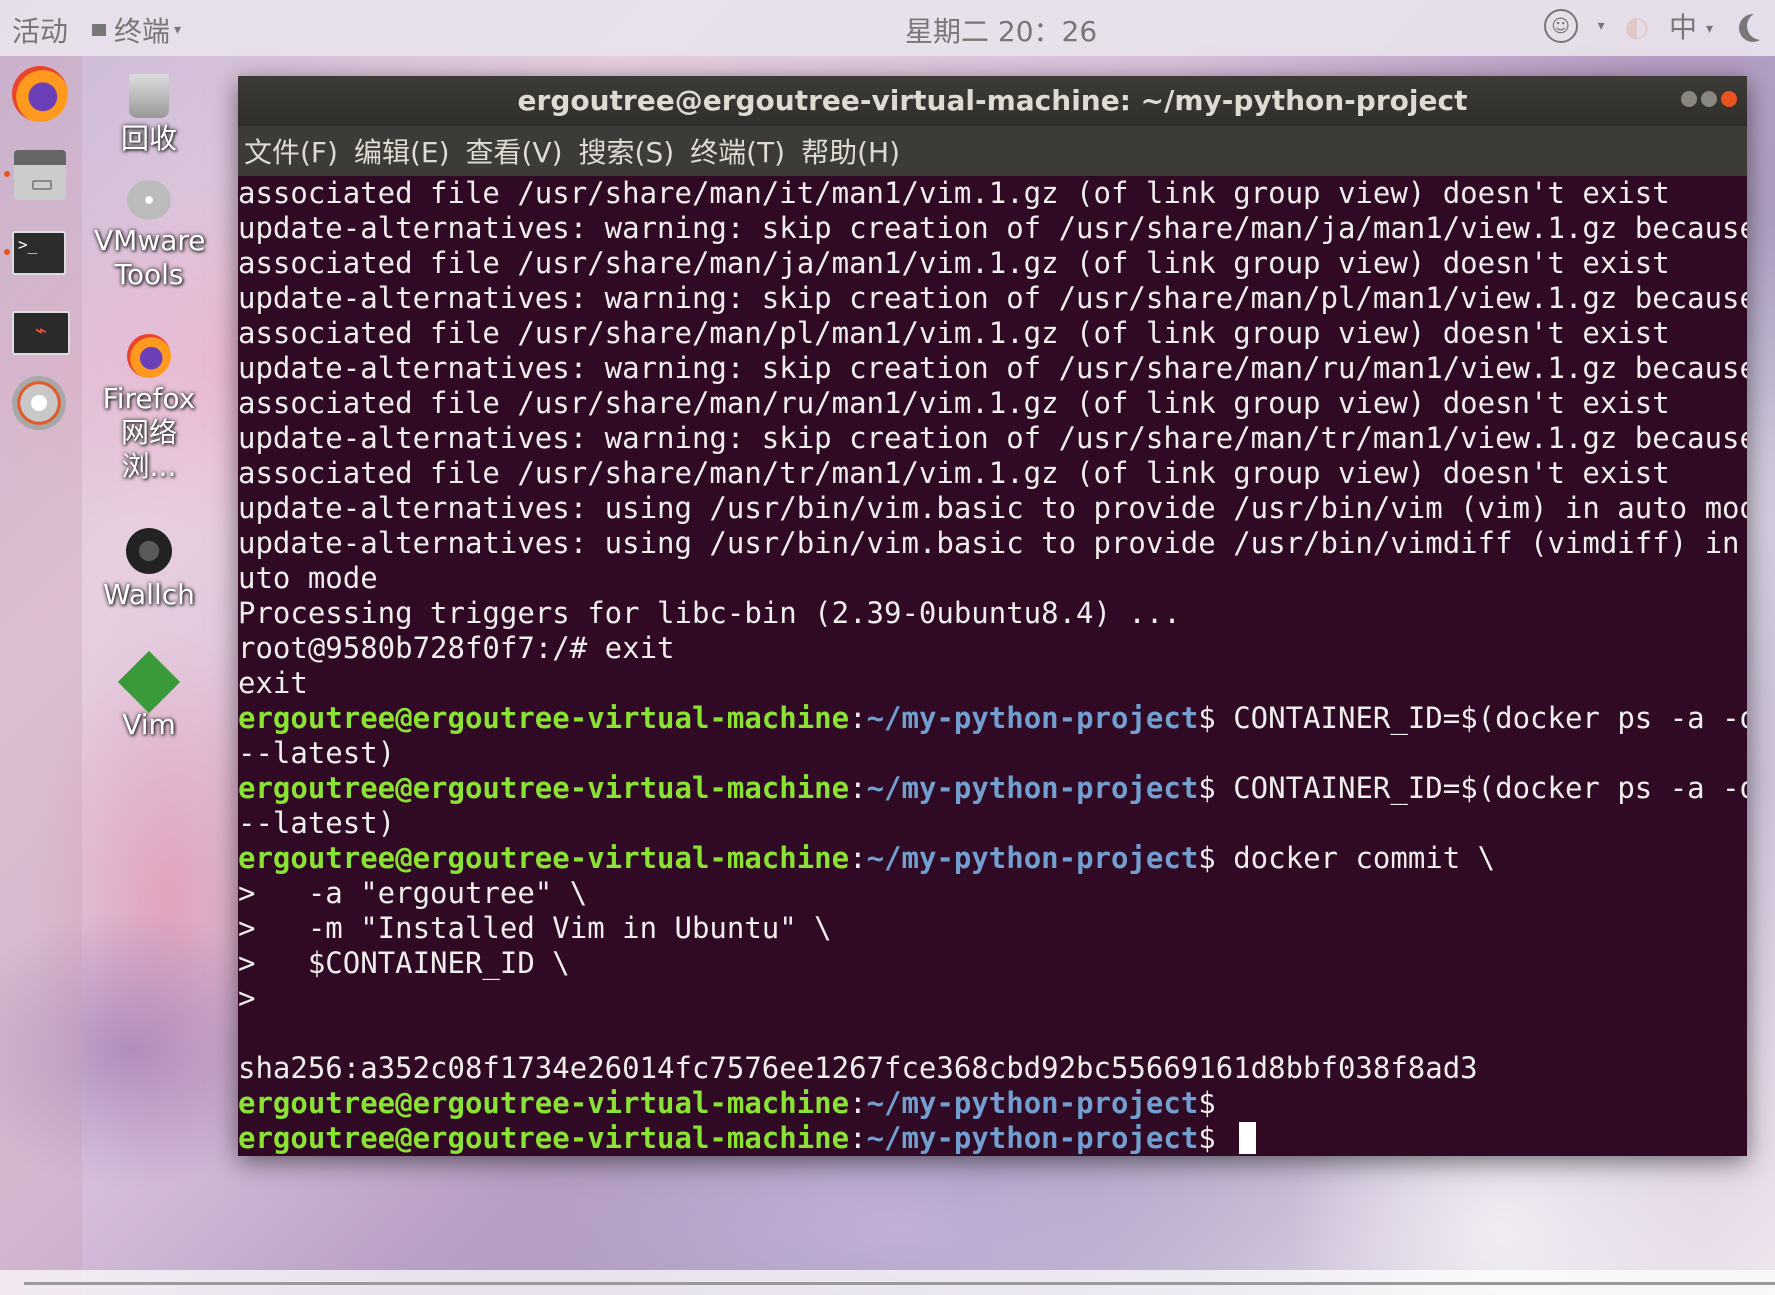 This screenshot has width=1775, height=1295. Describe the element at coordinates (887, 1282) in the screenshot. I see `bottom-strip` at that location.